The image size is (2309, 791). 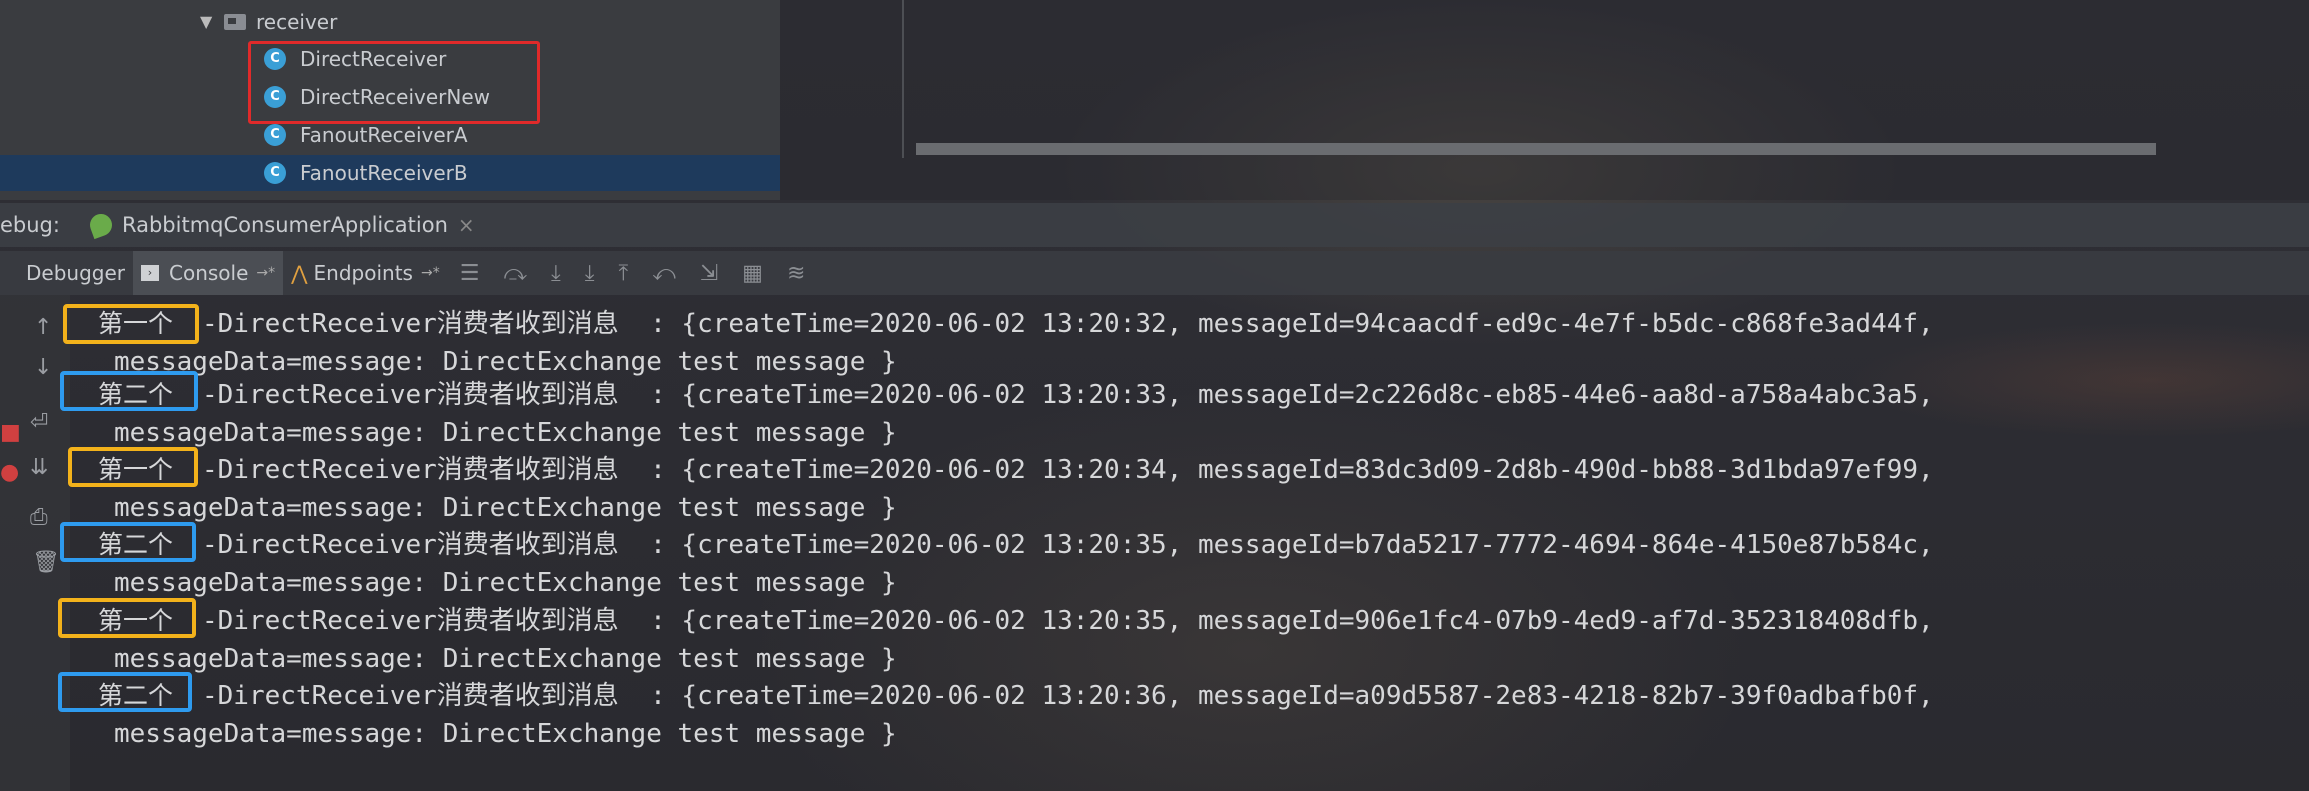 What do you see at coordinates (903, 79) in the screenshot?
I see `editor-divider` at bounding box center [903, 79].